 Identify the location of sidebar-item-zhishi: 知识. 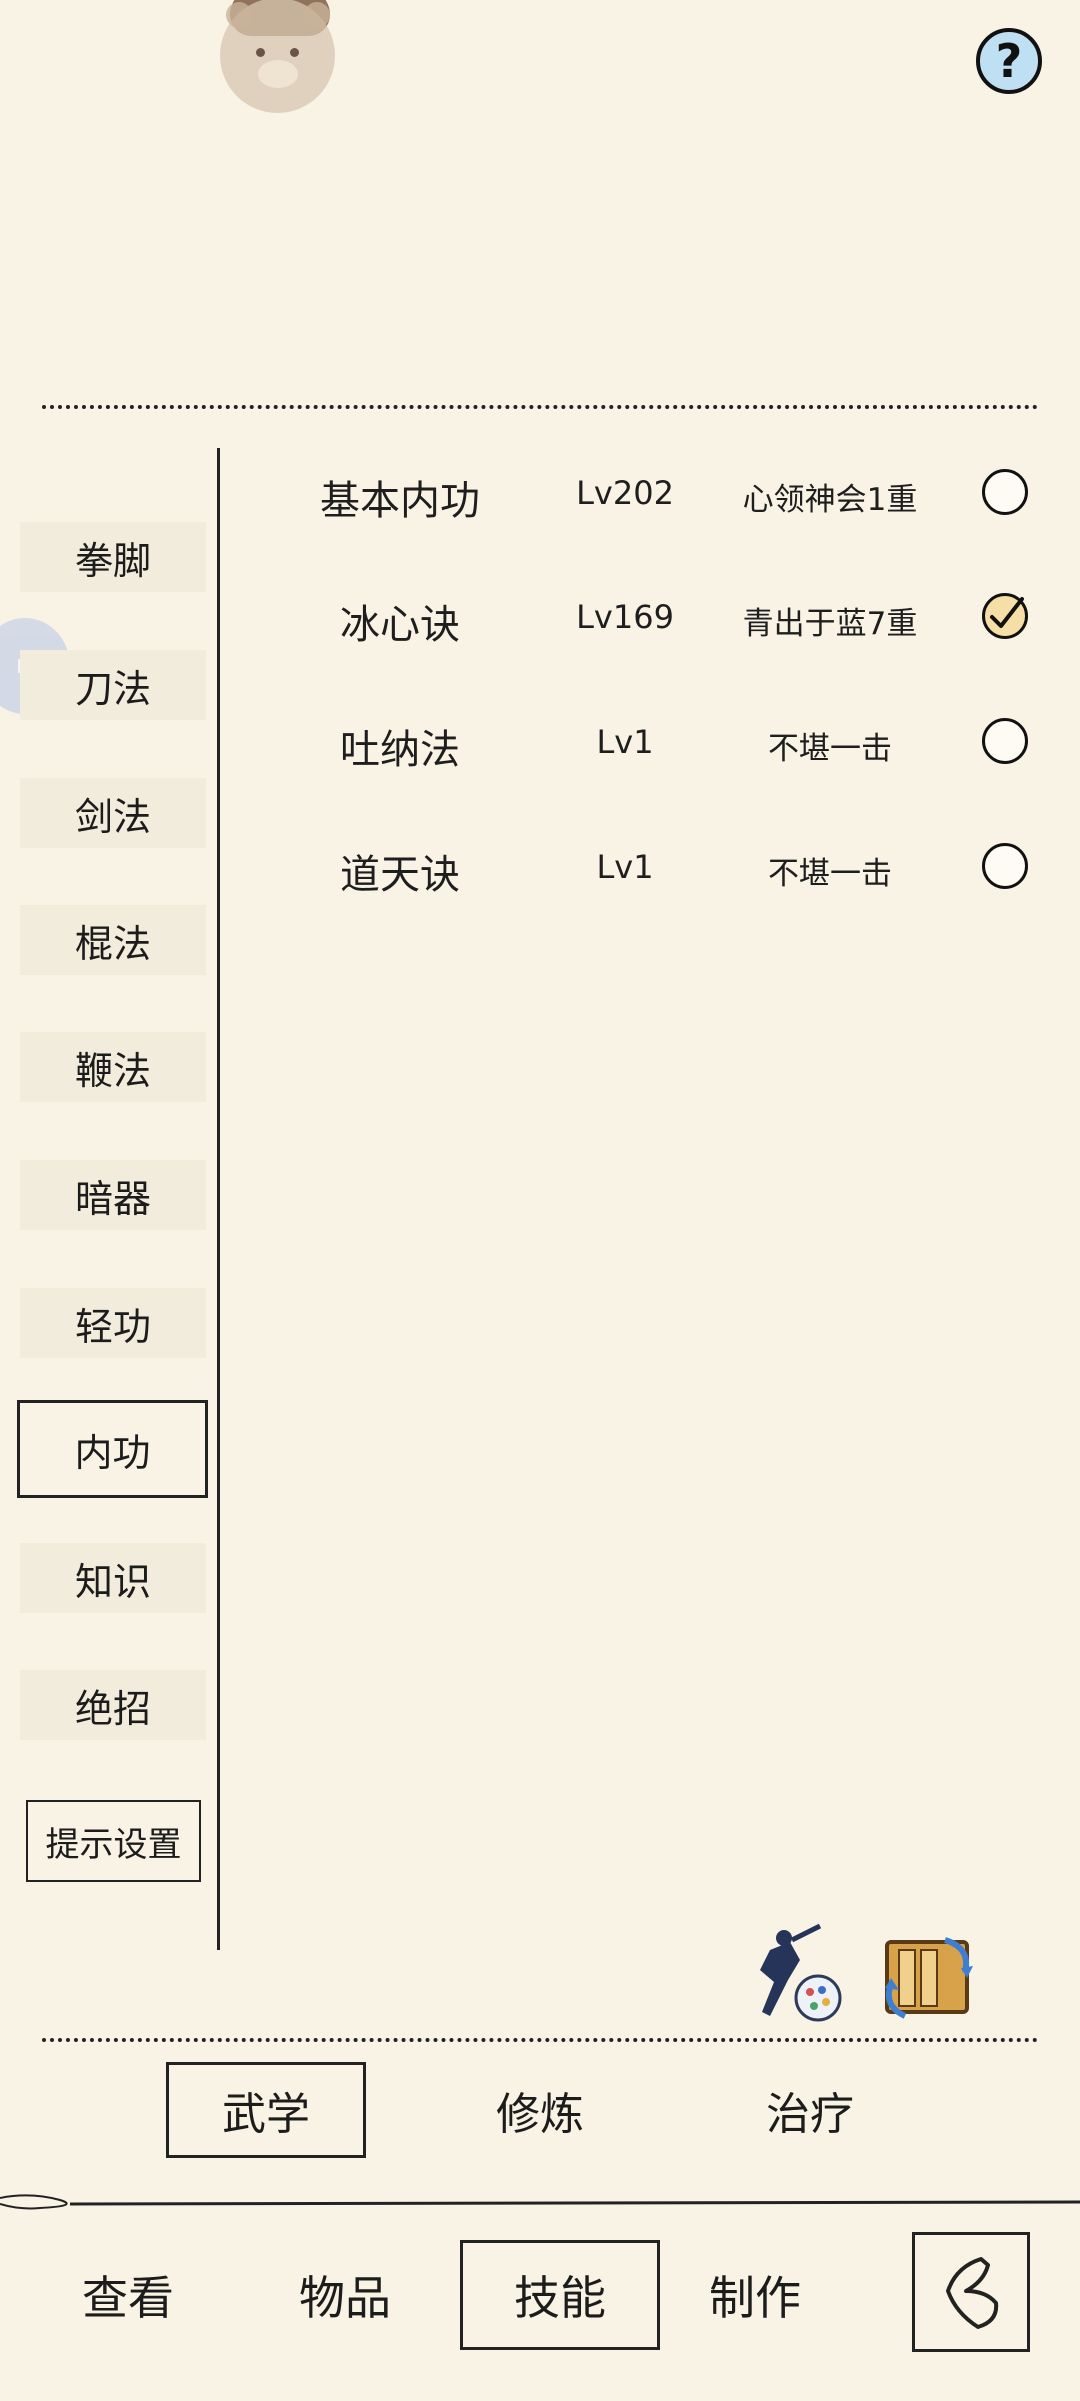
(113, 1578).